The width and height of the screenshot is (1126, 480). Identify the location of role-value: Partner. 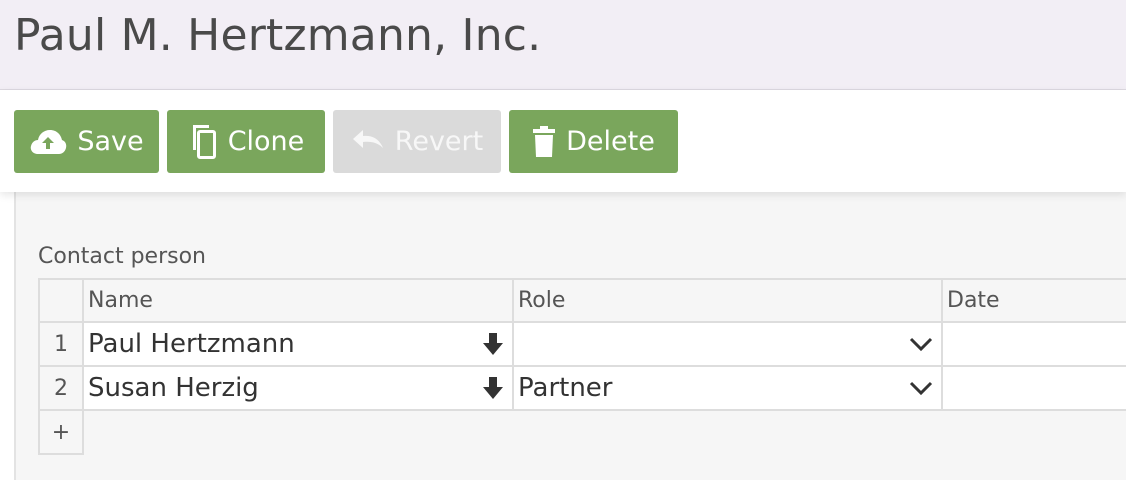
(565, 388).